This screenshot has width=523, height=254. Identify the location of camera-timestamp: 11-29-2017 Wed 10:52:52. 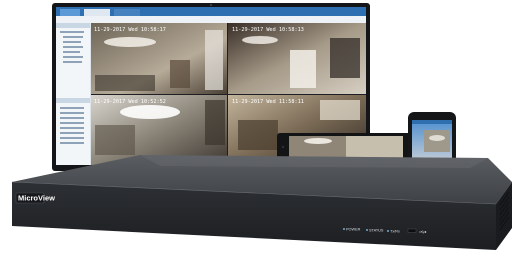
(130, 102).